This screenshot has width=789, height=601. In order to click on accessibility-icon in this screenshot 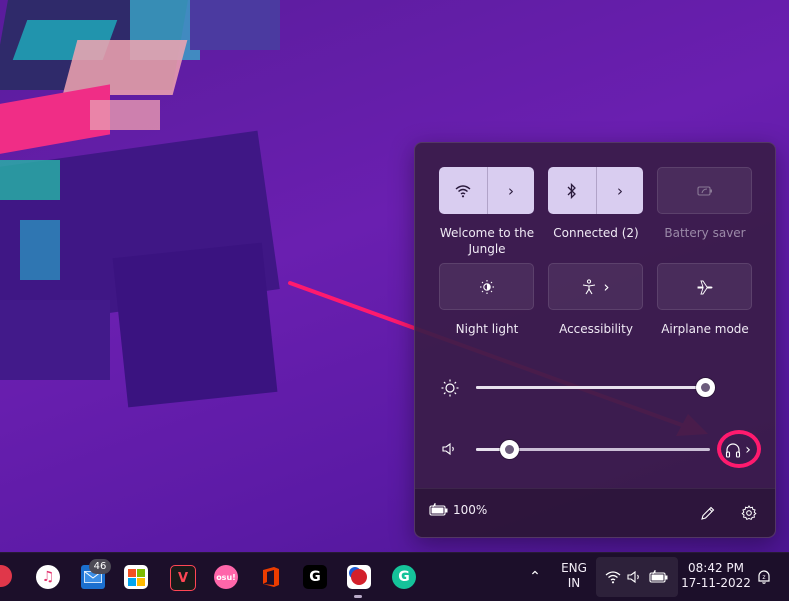, I will do `click(588, 286)`.